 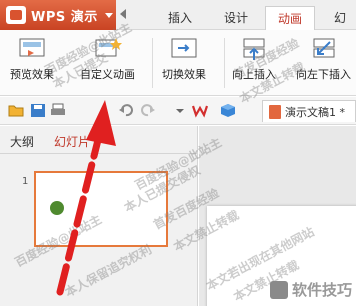 I want to click on tab-design: 设计, so click(x=236, y=18).